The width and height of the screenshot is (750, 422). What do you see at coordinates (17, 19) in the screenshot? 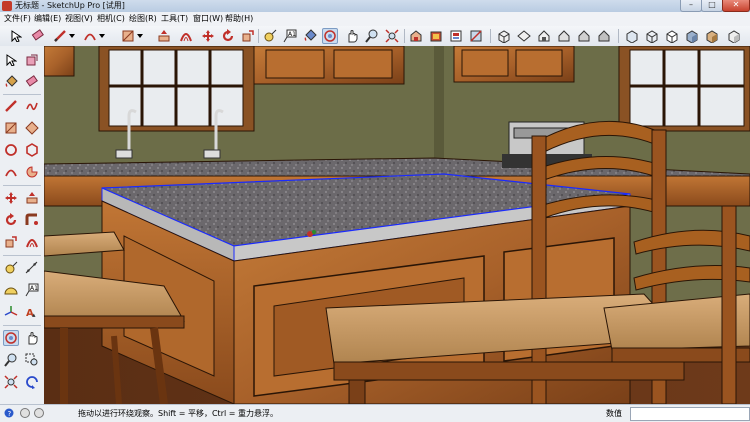
I see `menu-file: 文件(F)` at bounding box center [17, 19].